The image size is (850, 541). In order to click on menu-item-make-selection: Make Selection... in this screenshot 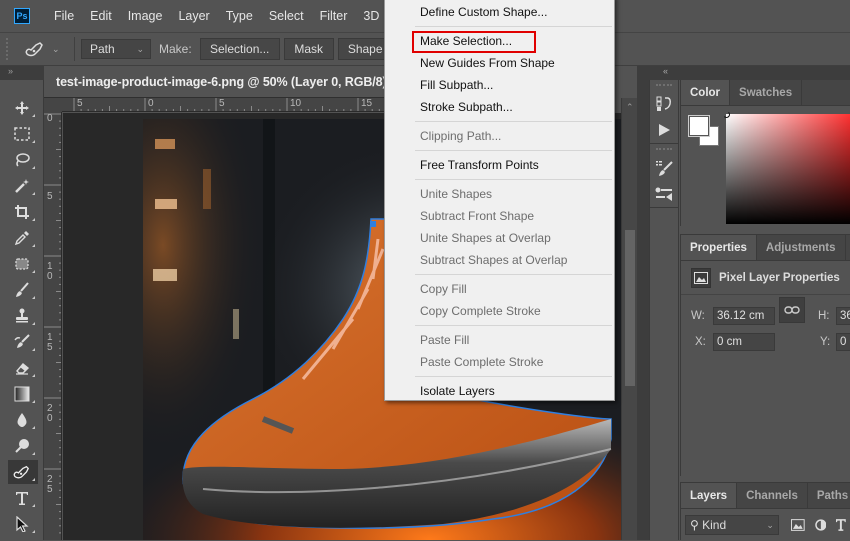, I will do `click(499, 41)`.